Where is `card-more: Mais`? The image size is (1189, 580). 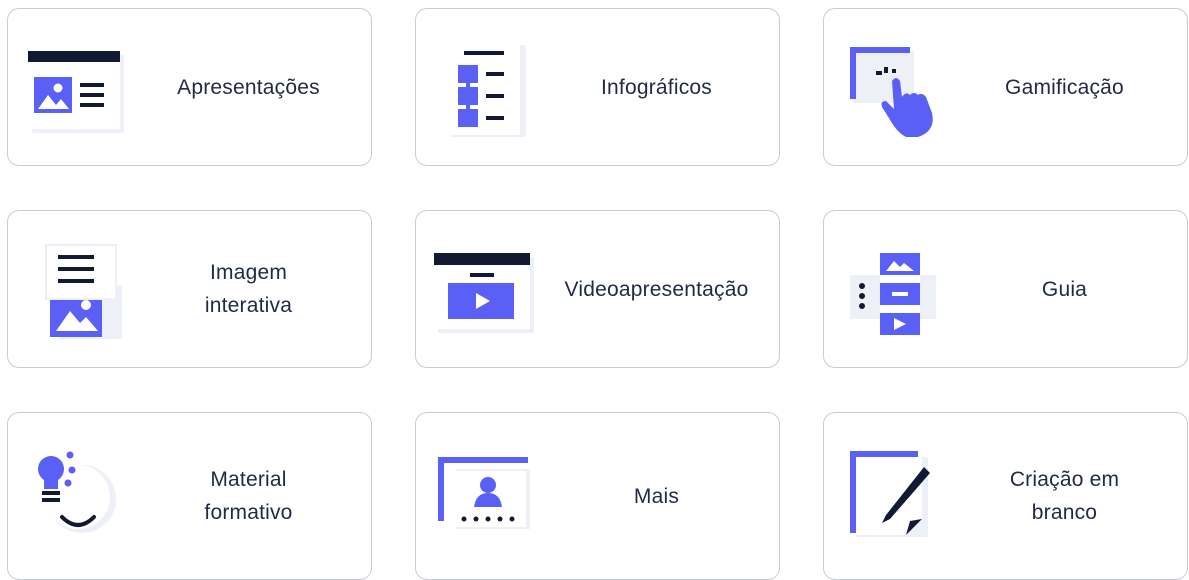 card-more: Mais is located at coordinates (597, 496).